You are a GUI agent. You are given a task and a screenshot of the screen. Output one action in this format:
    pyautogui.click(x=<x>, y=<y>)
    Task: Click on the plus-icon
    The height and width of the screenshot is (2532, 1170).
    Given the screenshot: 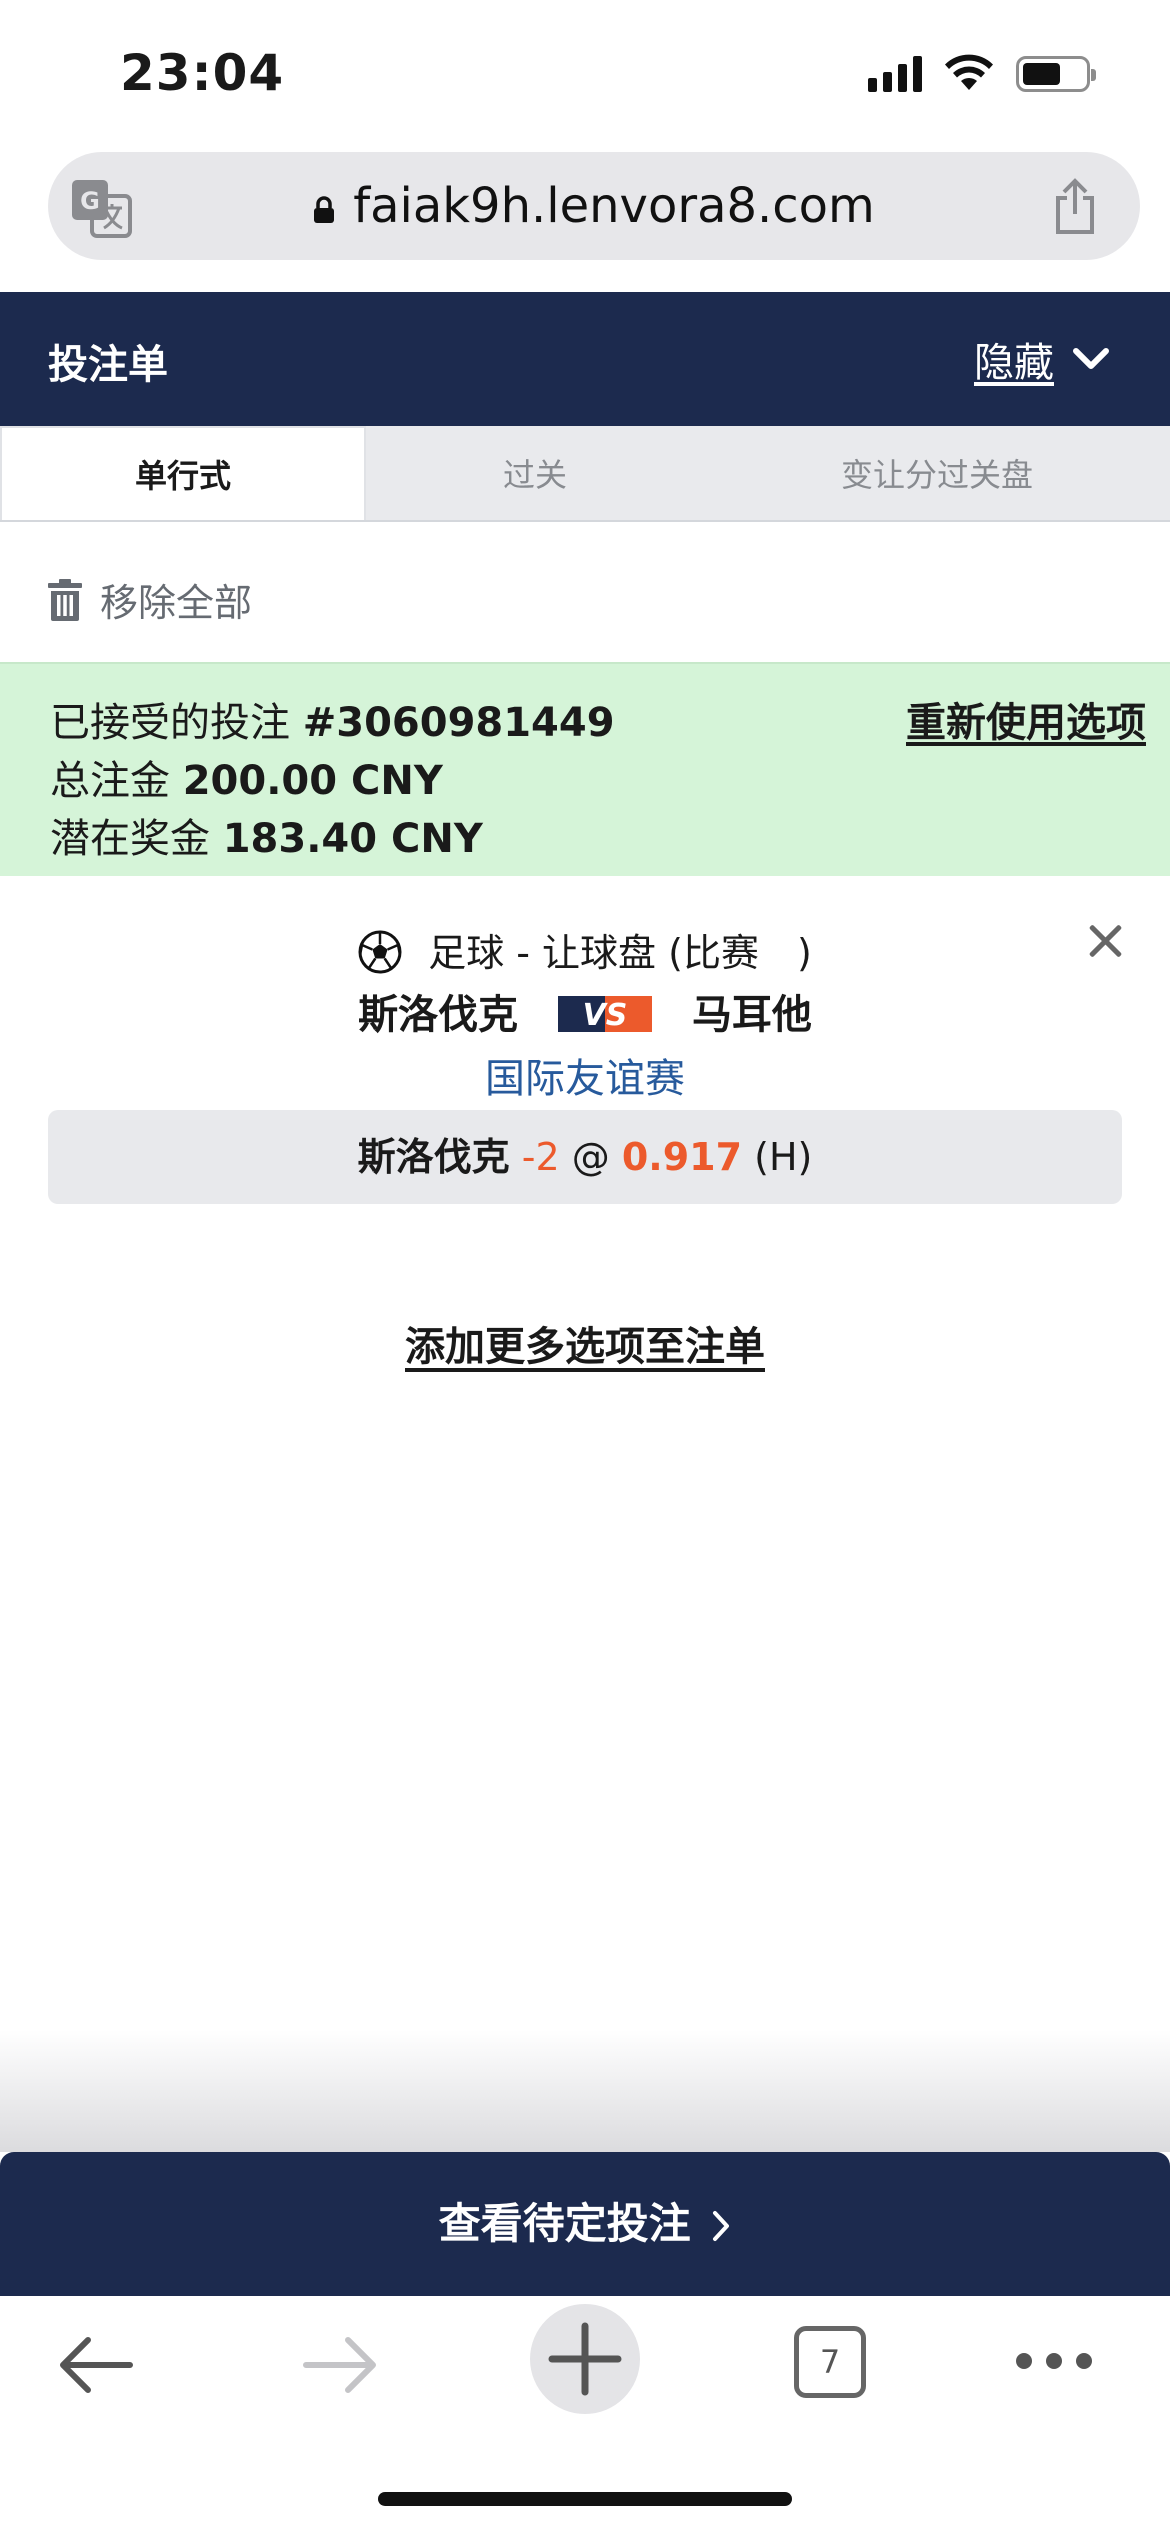 What is the action you would take?
    pyautogui.click(x=585, y=2359)
    